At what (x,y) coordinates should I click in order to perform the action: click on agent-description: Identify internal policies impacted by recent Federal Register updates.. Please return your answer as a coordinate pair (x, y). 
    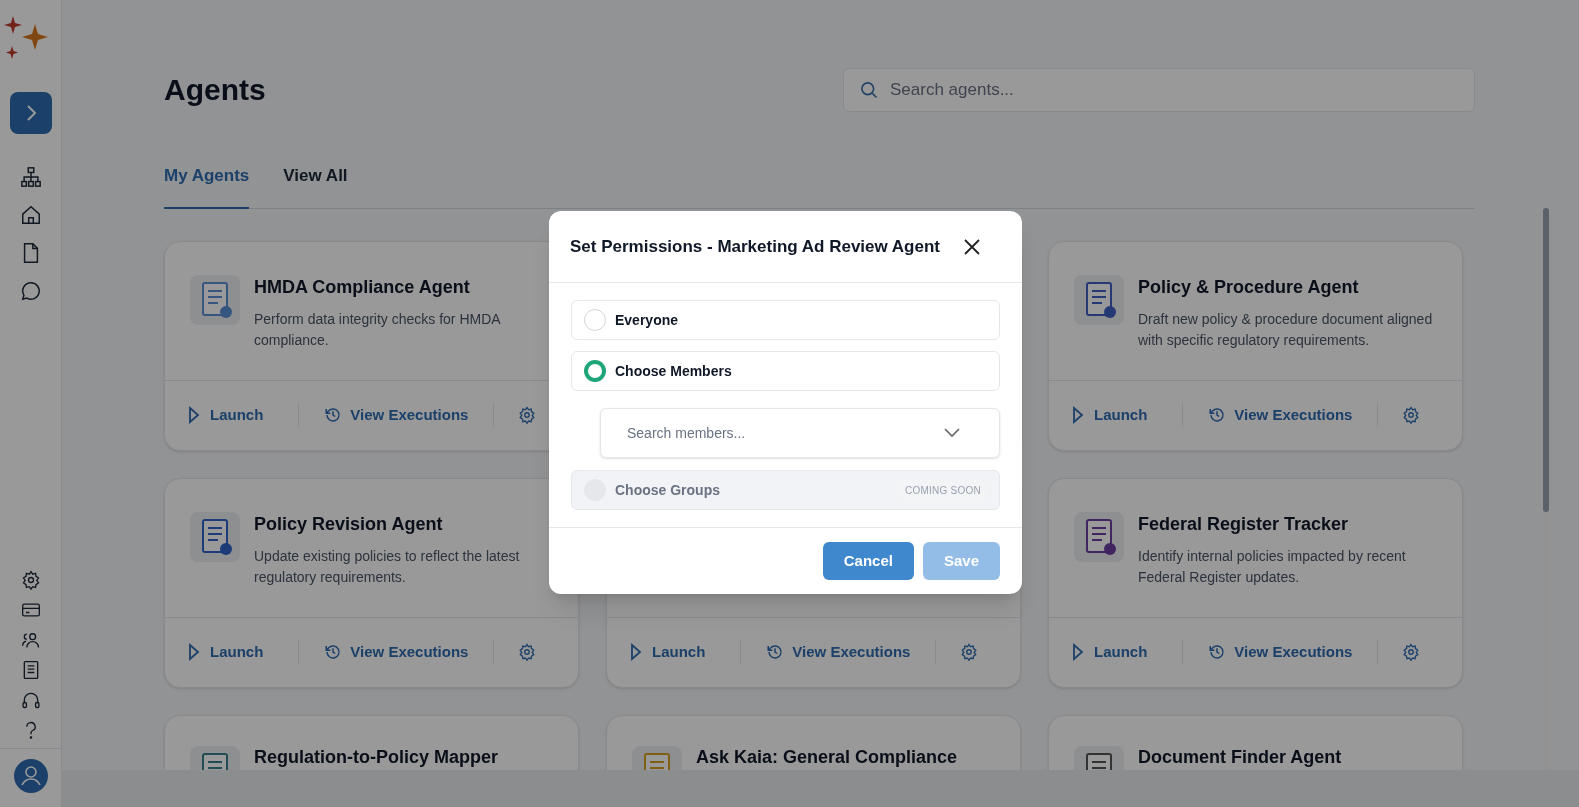
    Looking at the image, I should click on (1272, 566).